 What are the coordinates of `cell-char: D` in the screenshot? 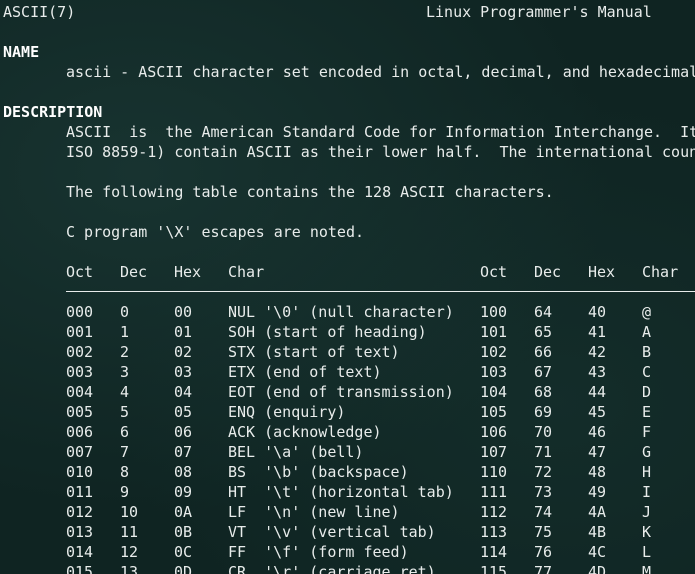 It's located at (647, 392).